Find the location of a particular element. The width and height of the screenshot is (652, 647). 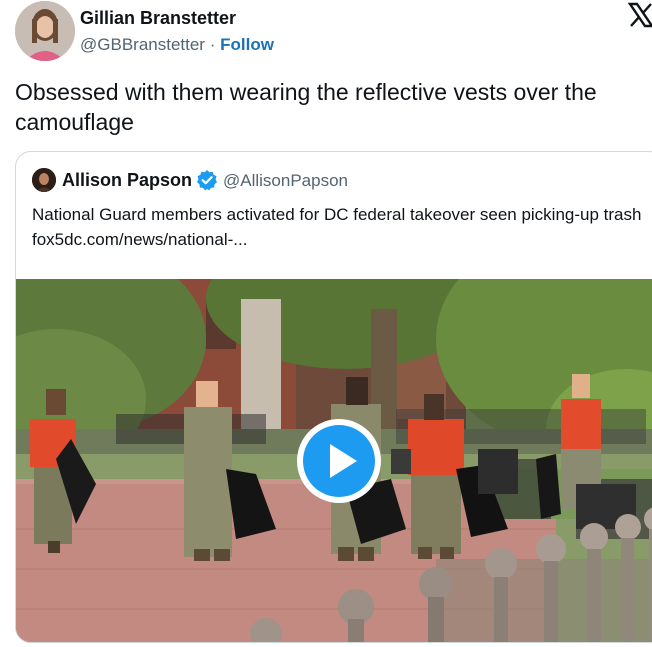

quoted-author-avatar-image is located at coordinates (44, 180).